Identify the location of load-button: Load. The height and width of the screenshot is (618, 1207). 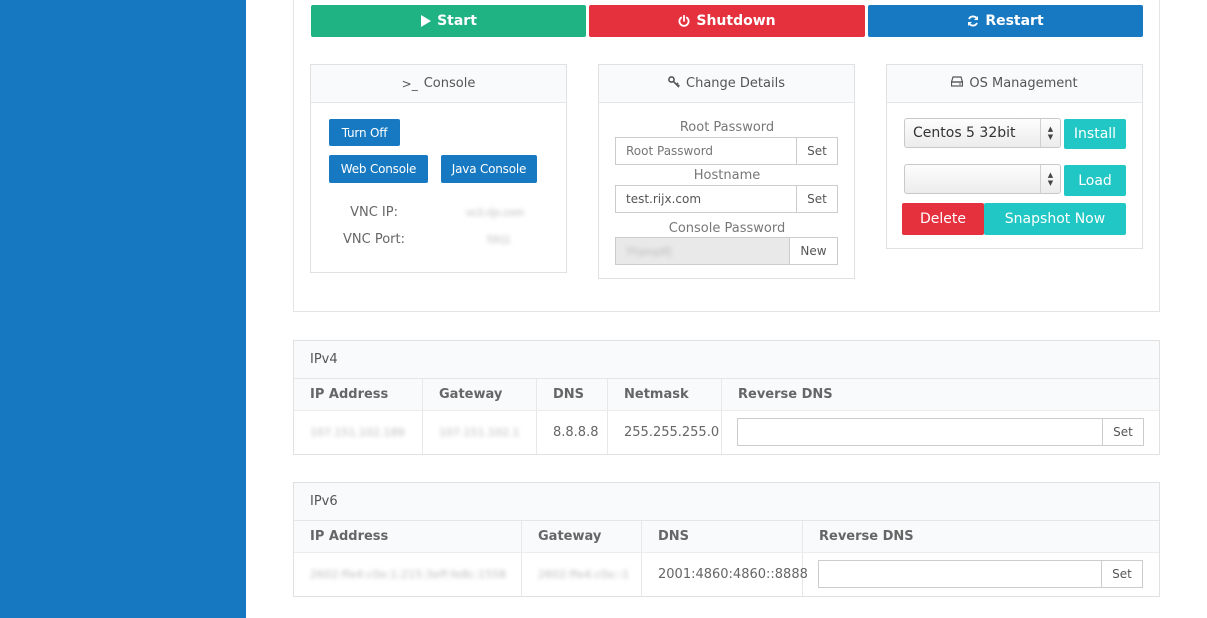
(1095, 180).